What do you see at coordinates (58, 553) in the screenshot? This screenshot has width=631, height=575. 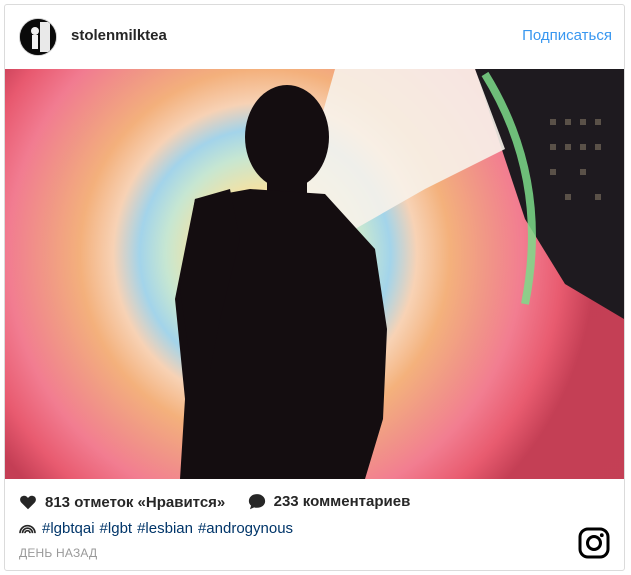 I see `post-timestamp: ДЕНЬ НАЗАД` at bounding box center [58, 553].